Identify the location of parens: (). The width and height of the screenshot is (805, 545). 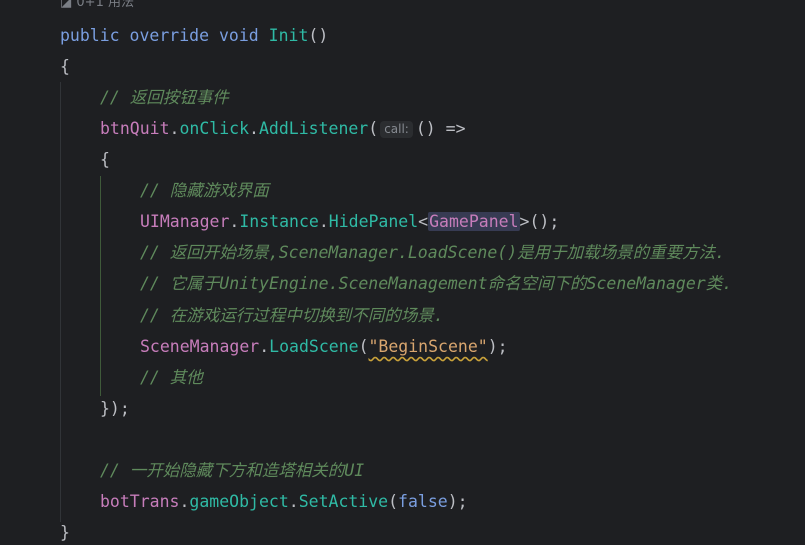
(318, 35).